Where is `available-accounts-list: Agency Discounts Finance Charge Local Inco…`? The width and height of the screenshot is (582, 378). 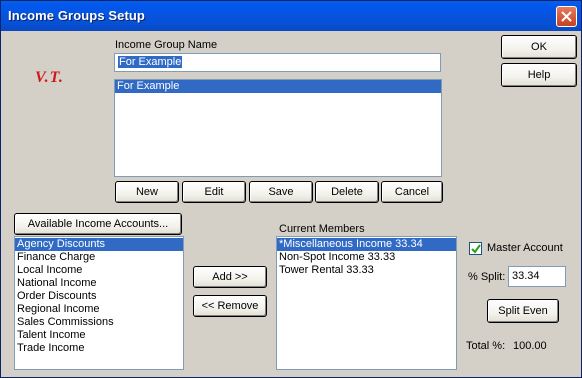 available-accounts-list: Agency Discounts Finance Charge Local Inco… is located at coordinates (99, 303).